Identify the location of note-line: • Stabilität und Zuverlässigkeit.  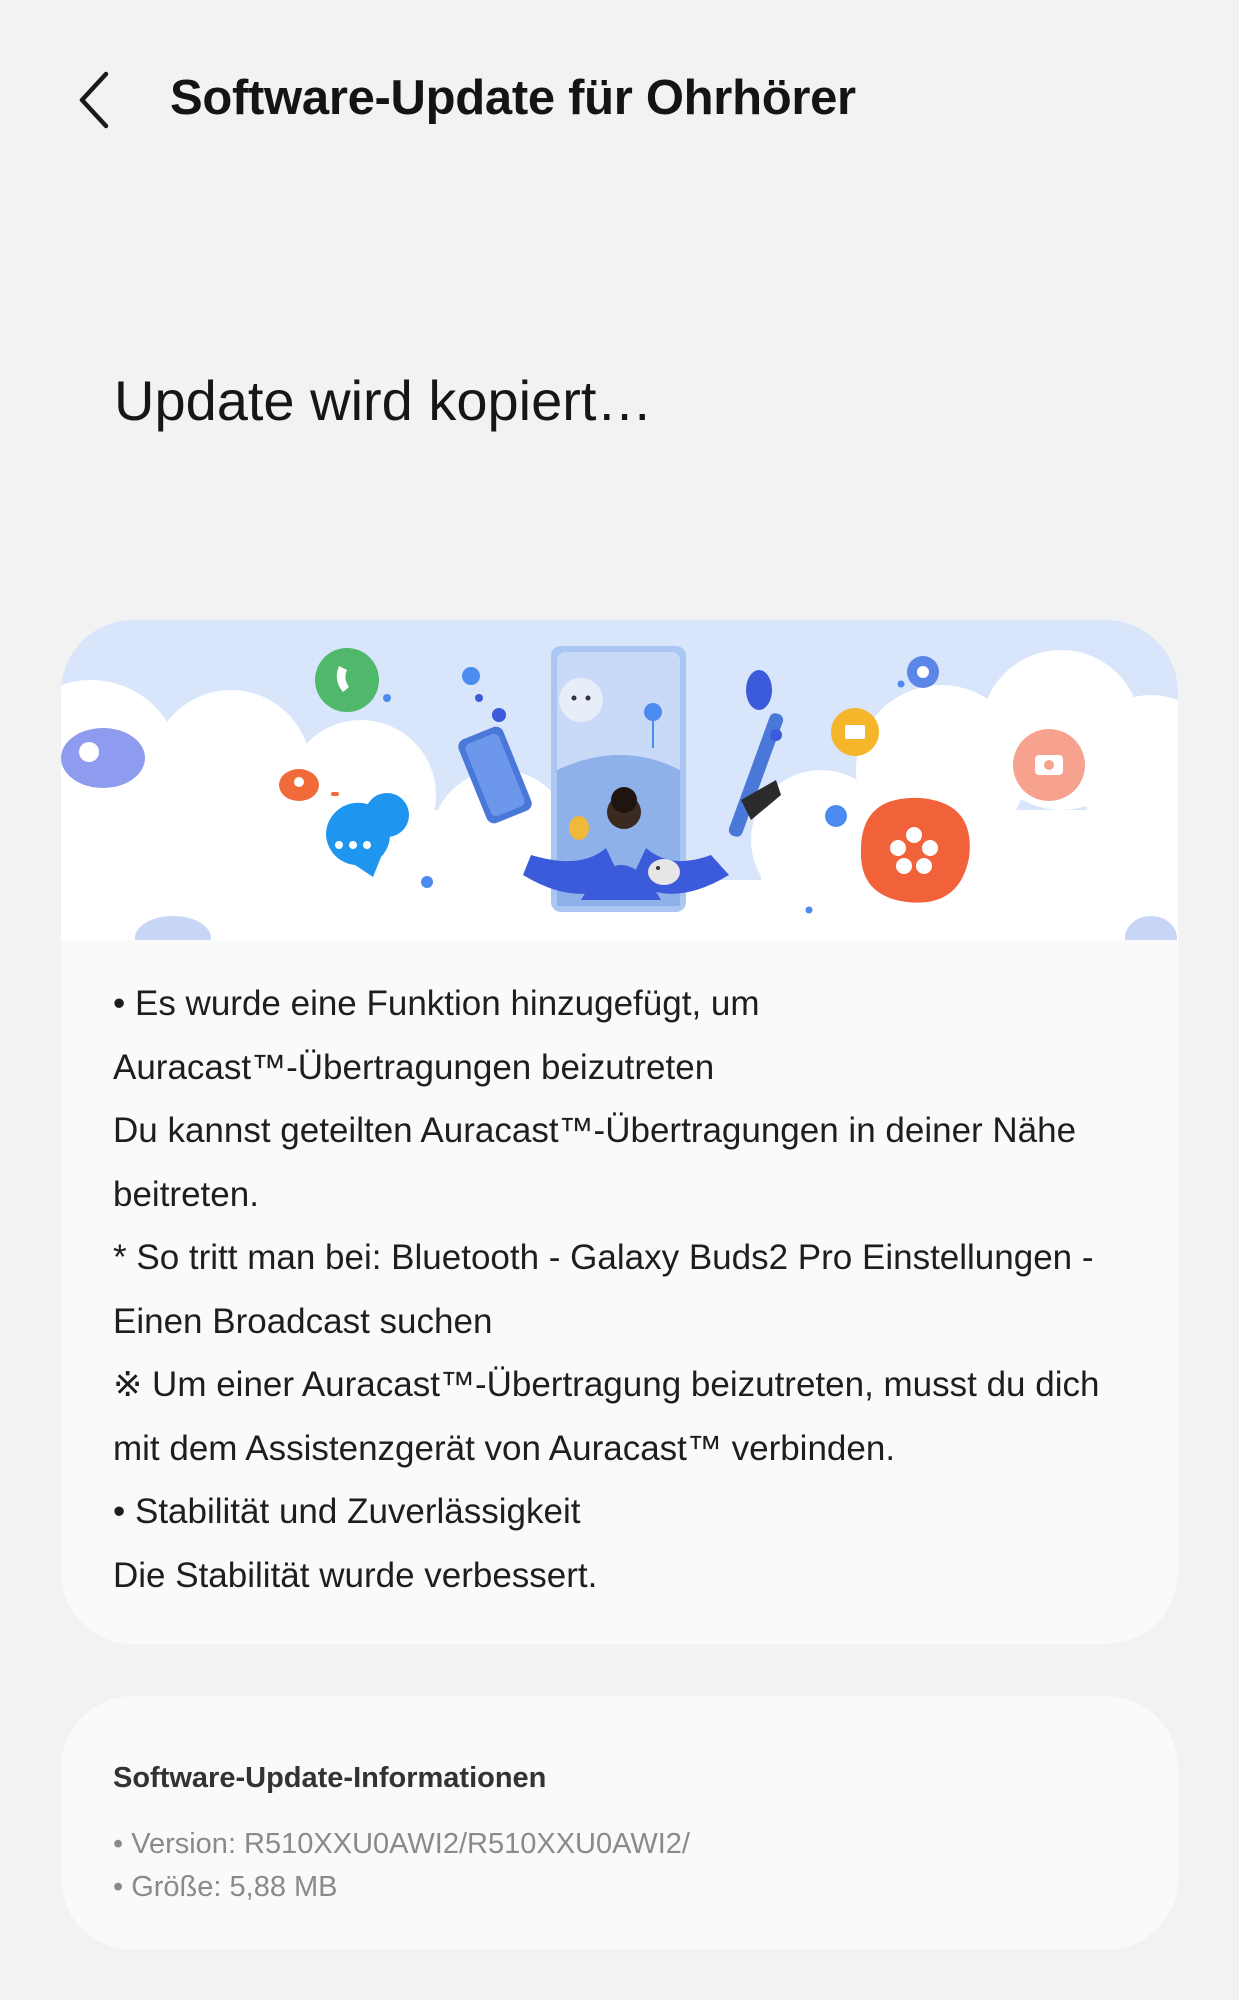
(347, 1511).